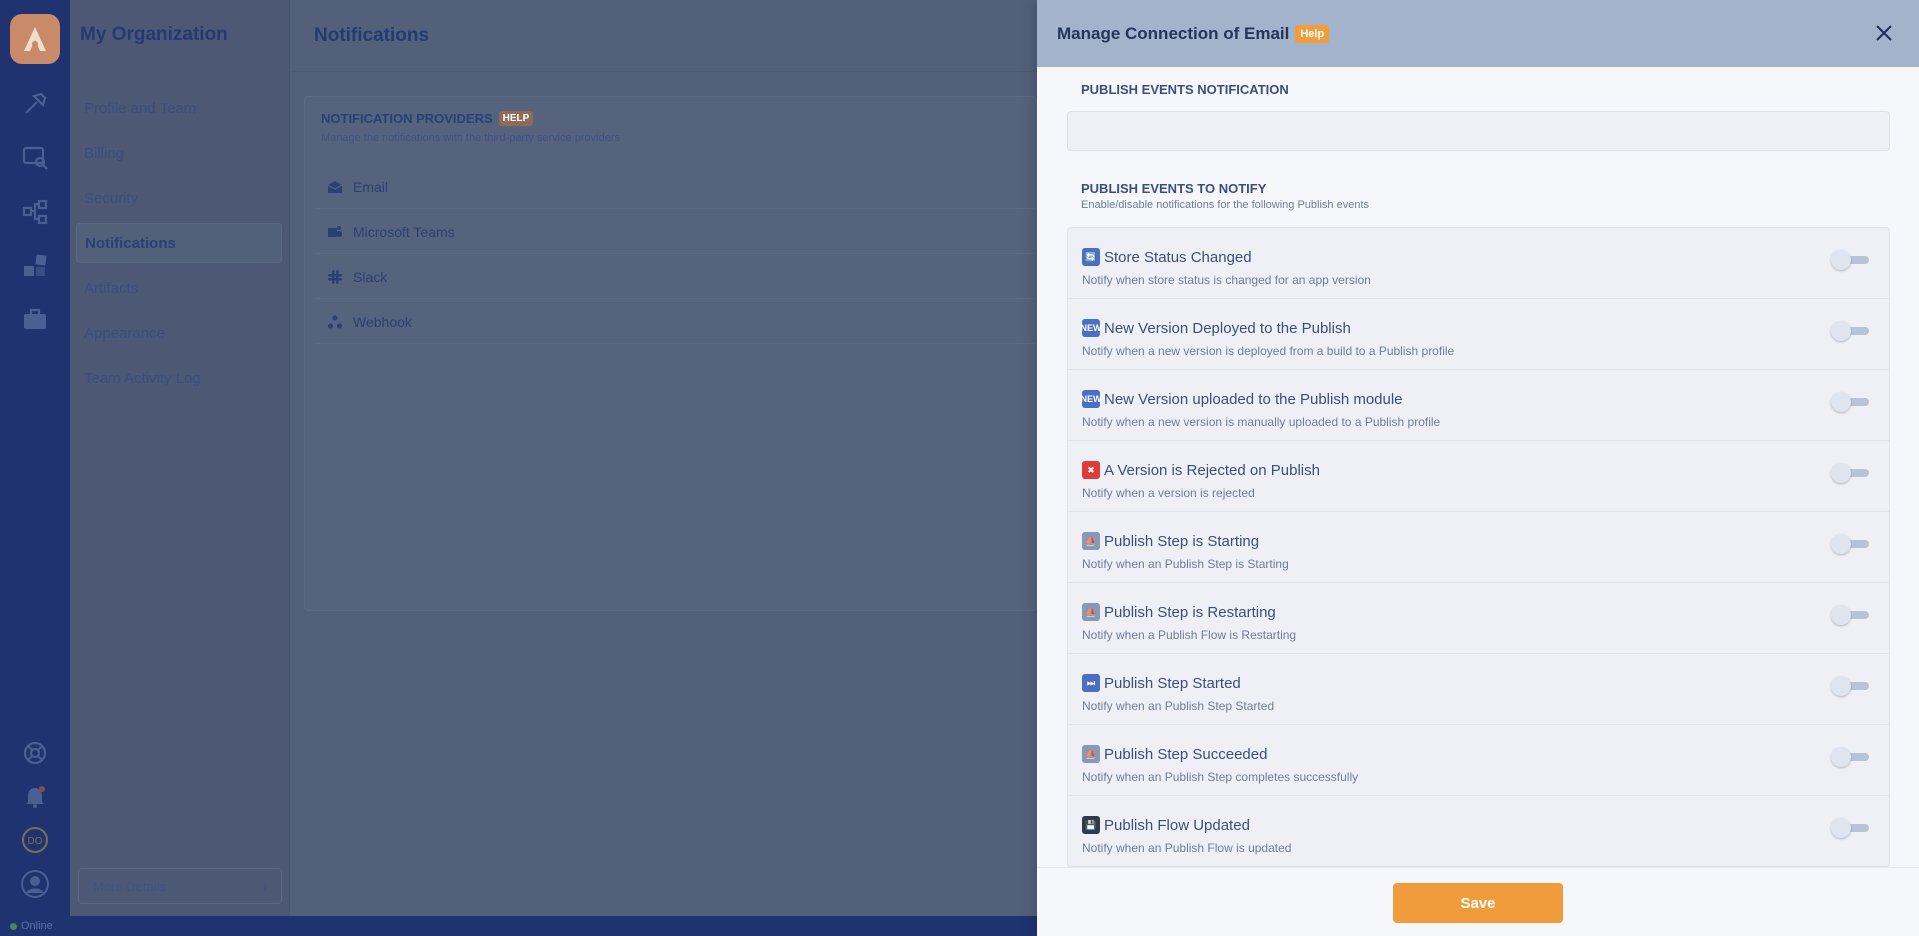 Image resolution: width=1919 pixels, height=936 pixels. I want to click on providers-help-badge: HELP, so click(516, 118).